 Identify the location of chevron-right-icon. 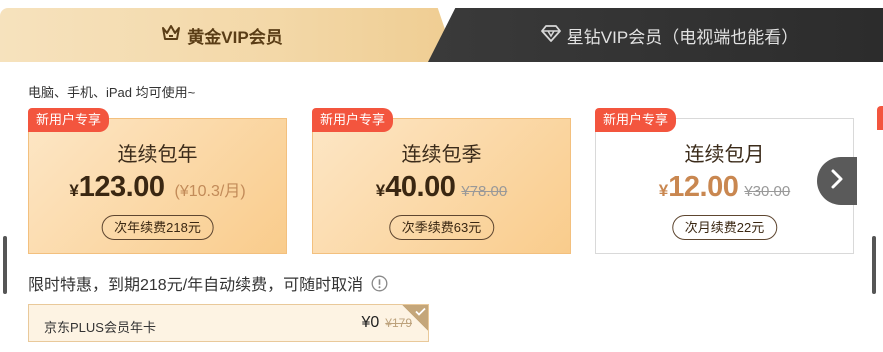
(837, 181).